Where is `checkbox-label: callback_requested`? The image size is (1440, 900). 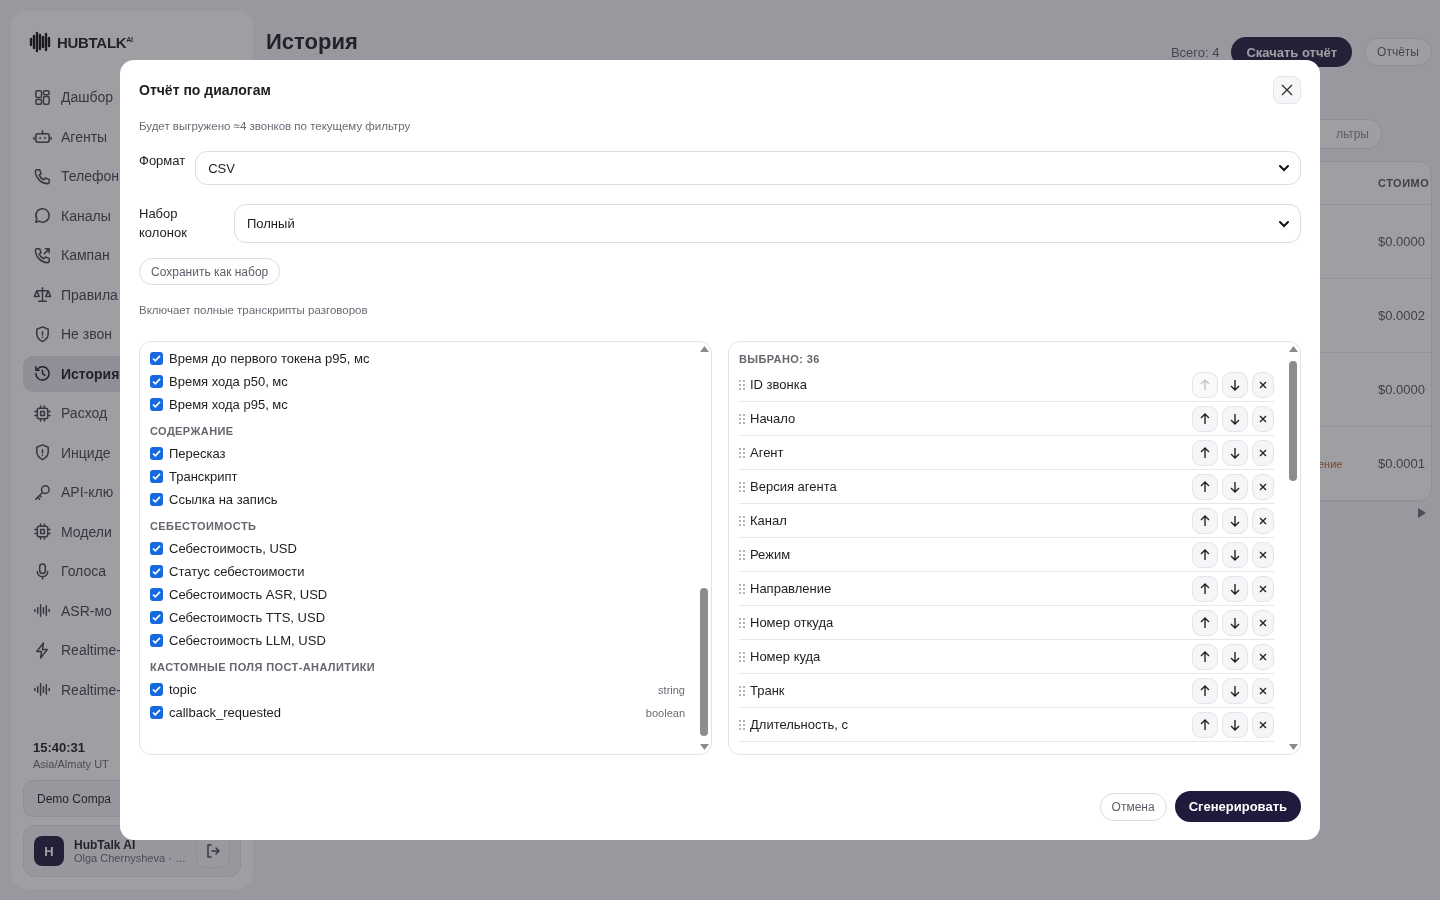
checkbox-label: callback_requested is located at coordinates (225, 712).